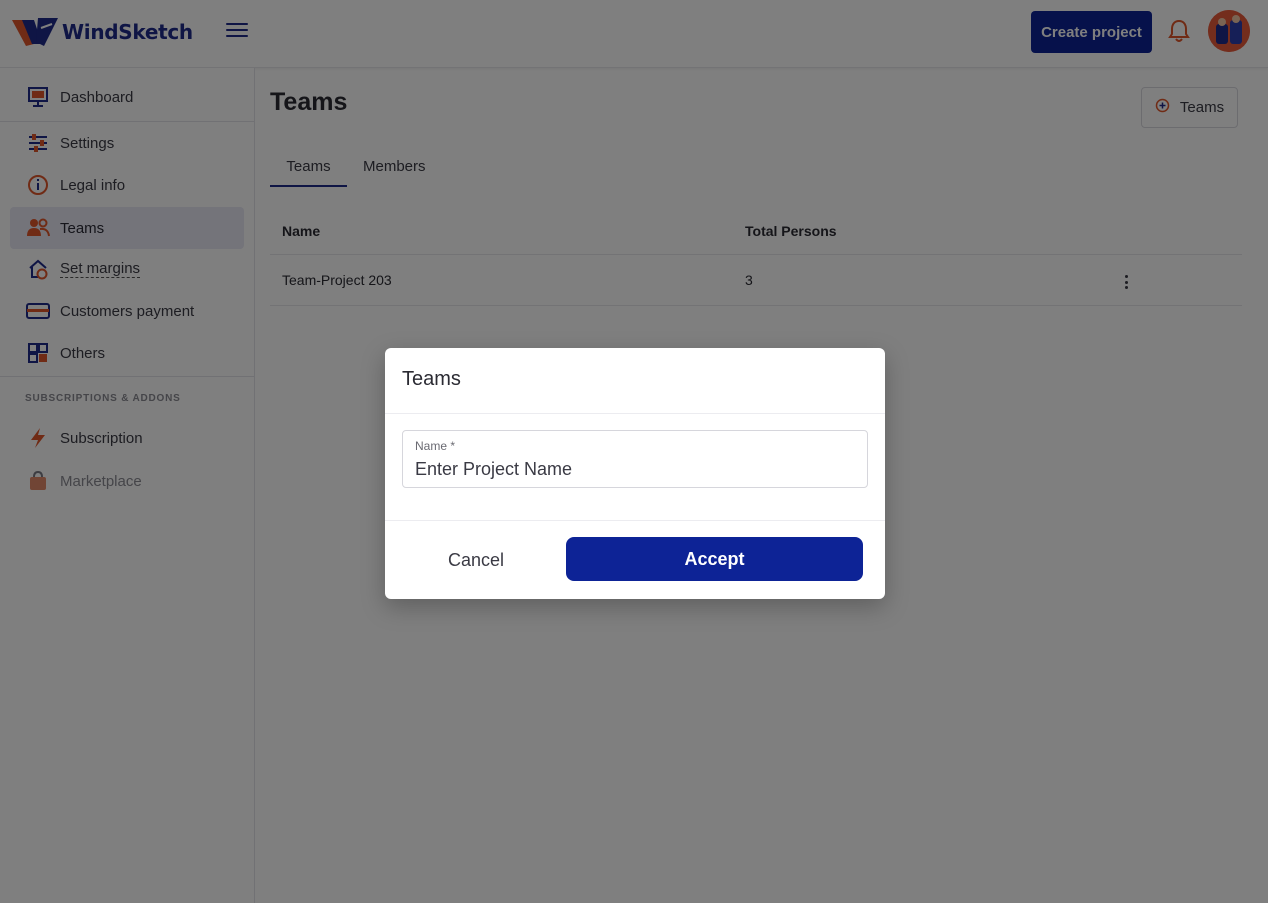 The height and width of the screenshot is (903, 1268). Describe the element at coordinates (431, 379) in the screenshot. I see `dialog-title: Teams` at that location.